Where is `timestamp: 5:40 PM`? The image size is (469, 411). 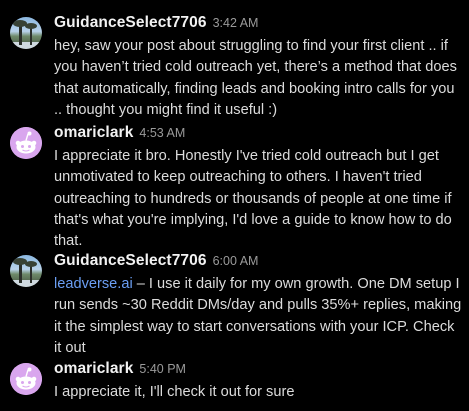
timestamp: 5:40 PM is located at coordinates (162, 369).